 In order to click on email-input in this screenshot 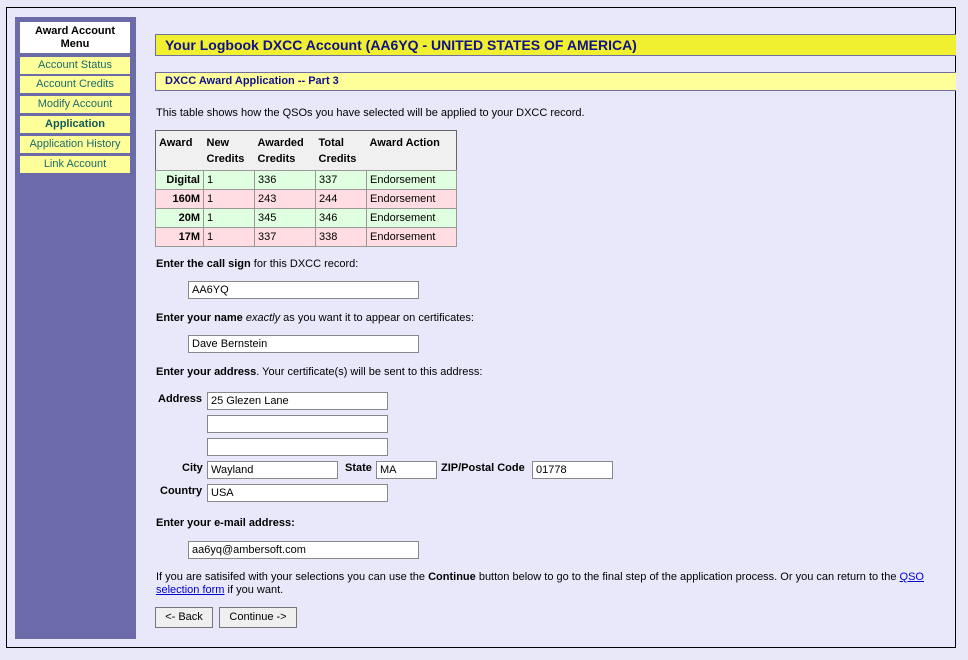, I will do `click(303, 550)`.